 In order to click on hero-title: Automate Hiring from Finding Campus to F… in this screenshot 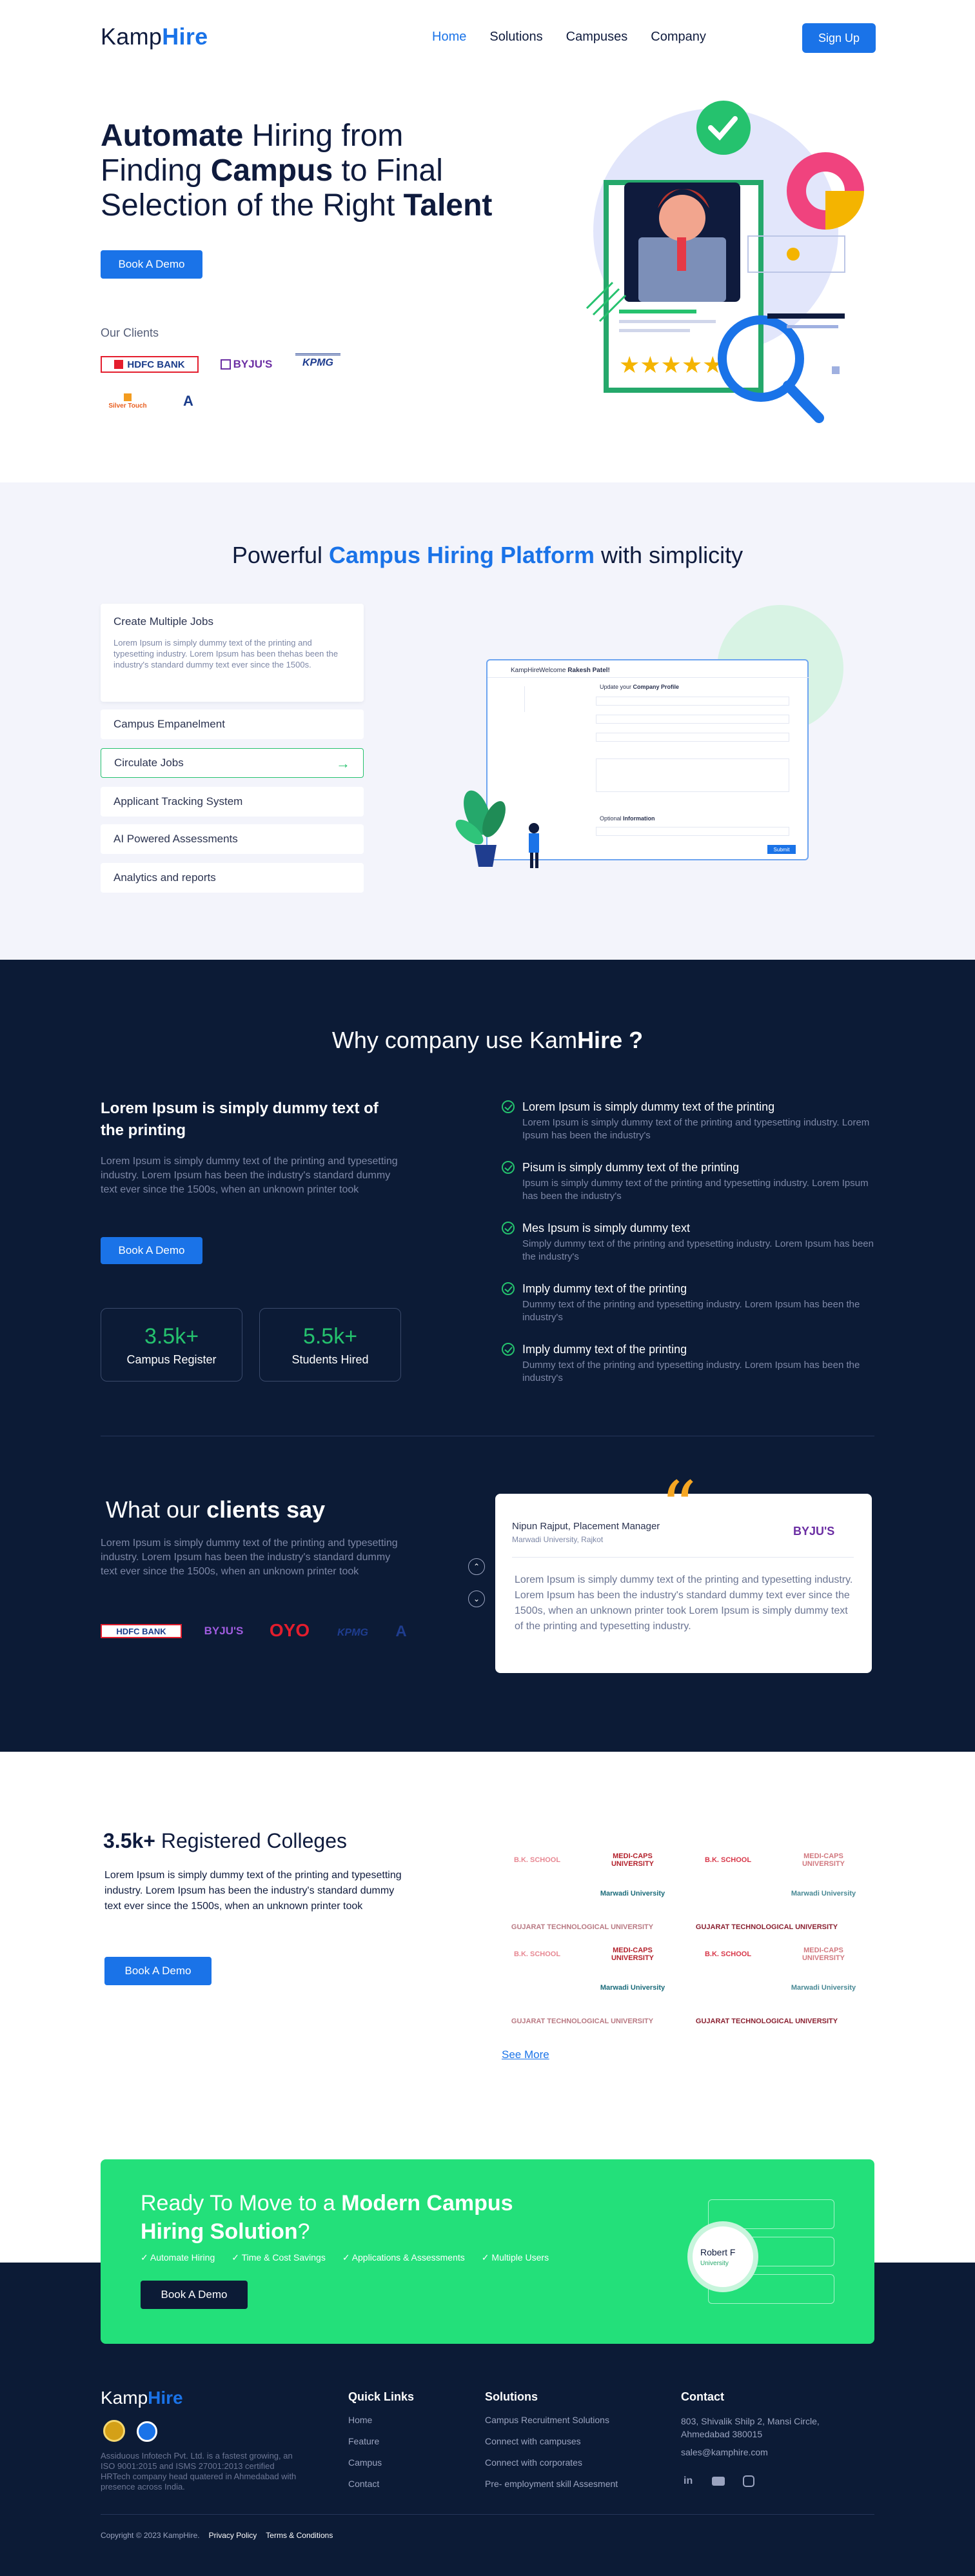, I will do `click(333, 171)`.